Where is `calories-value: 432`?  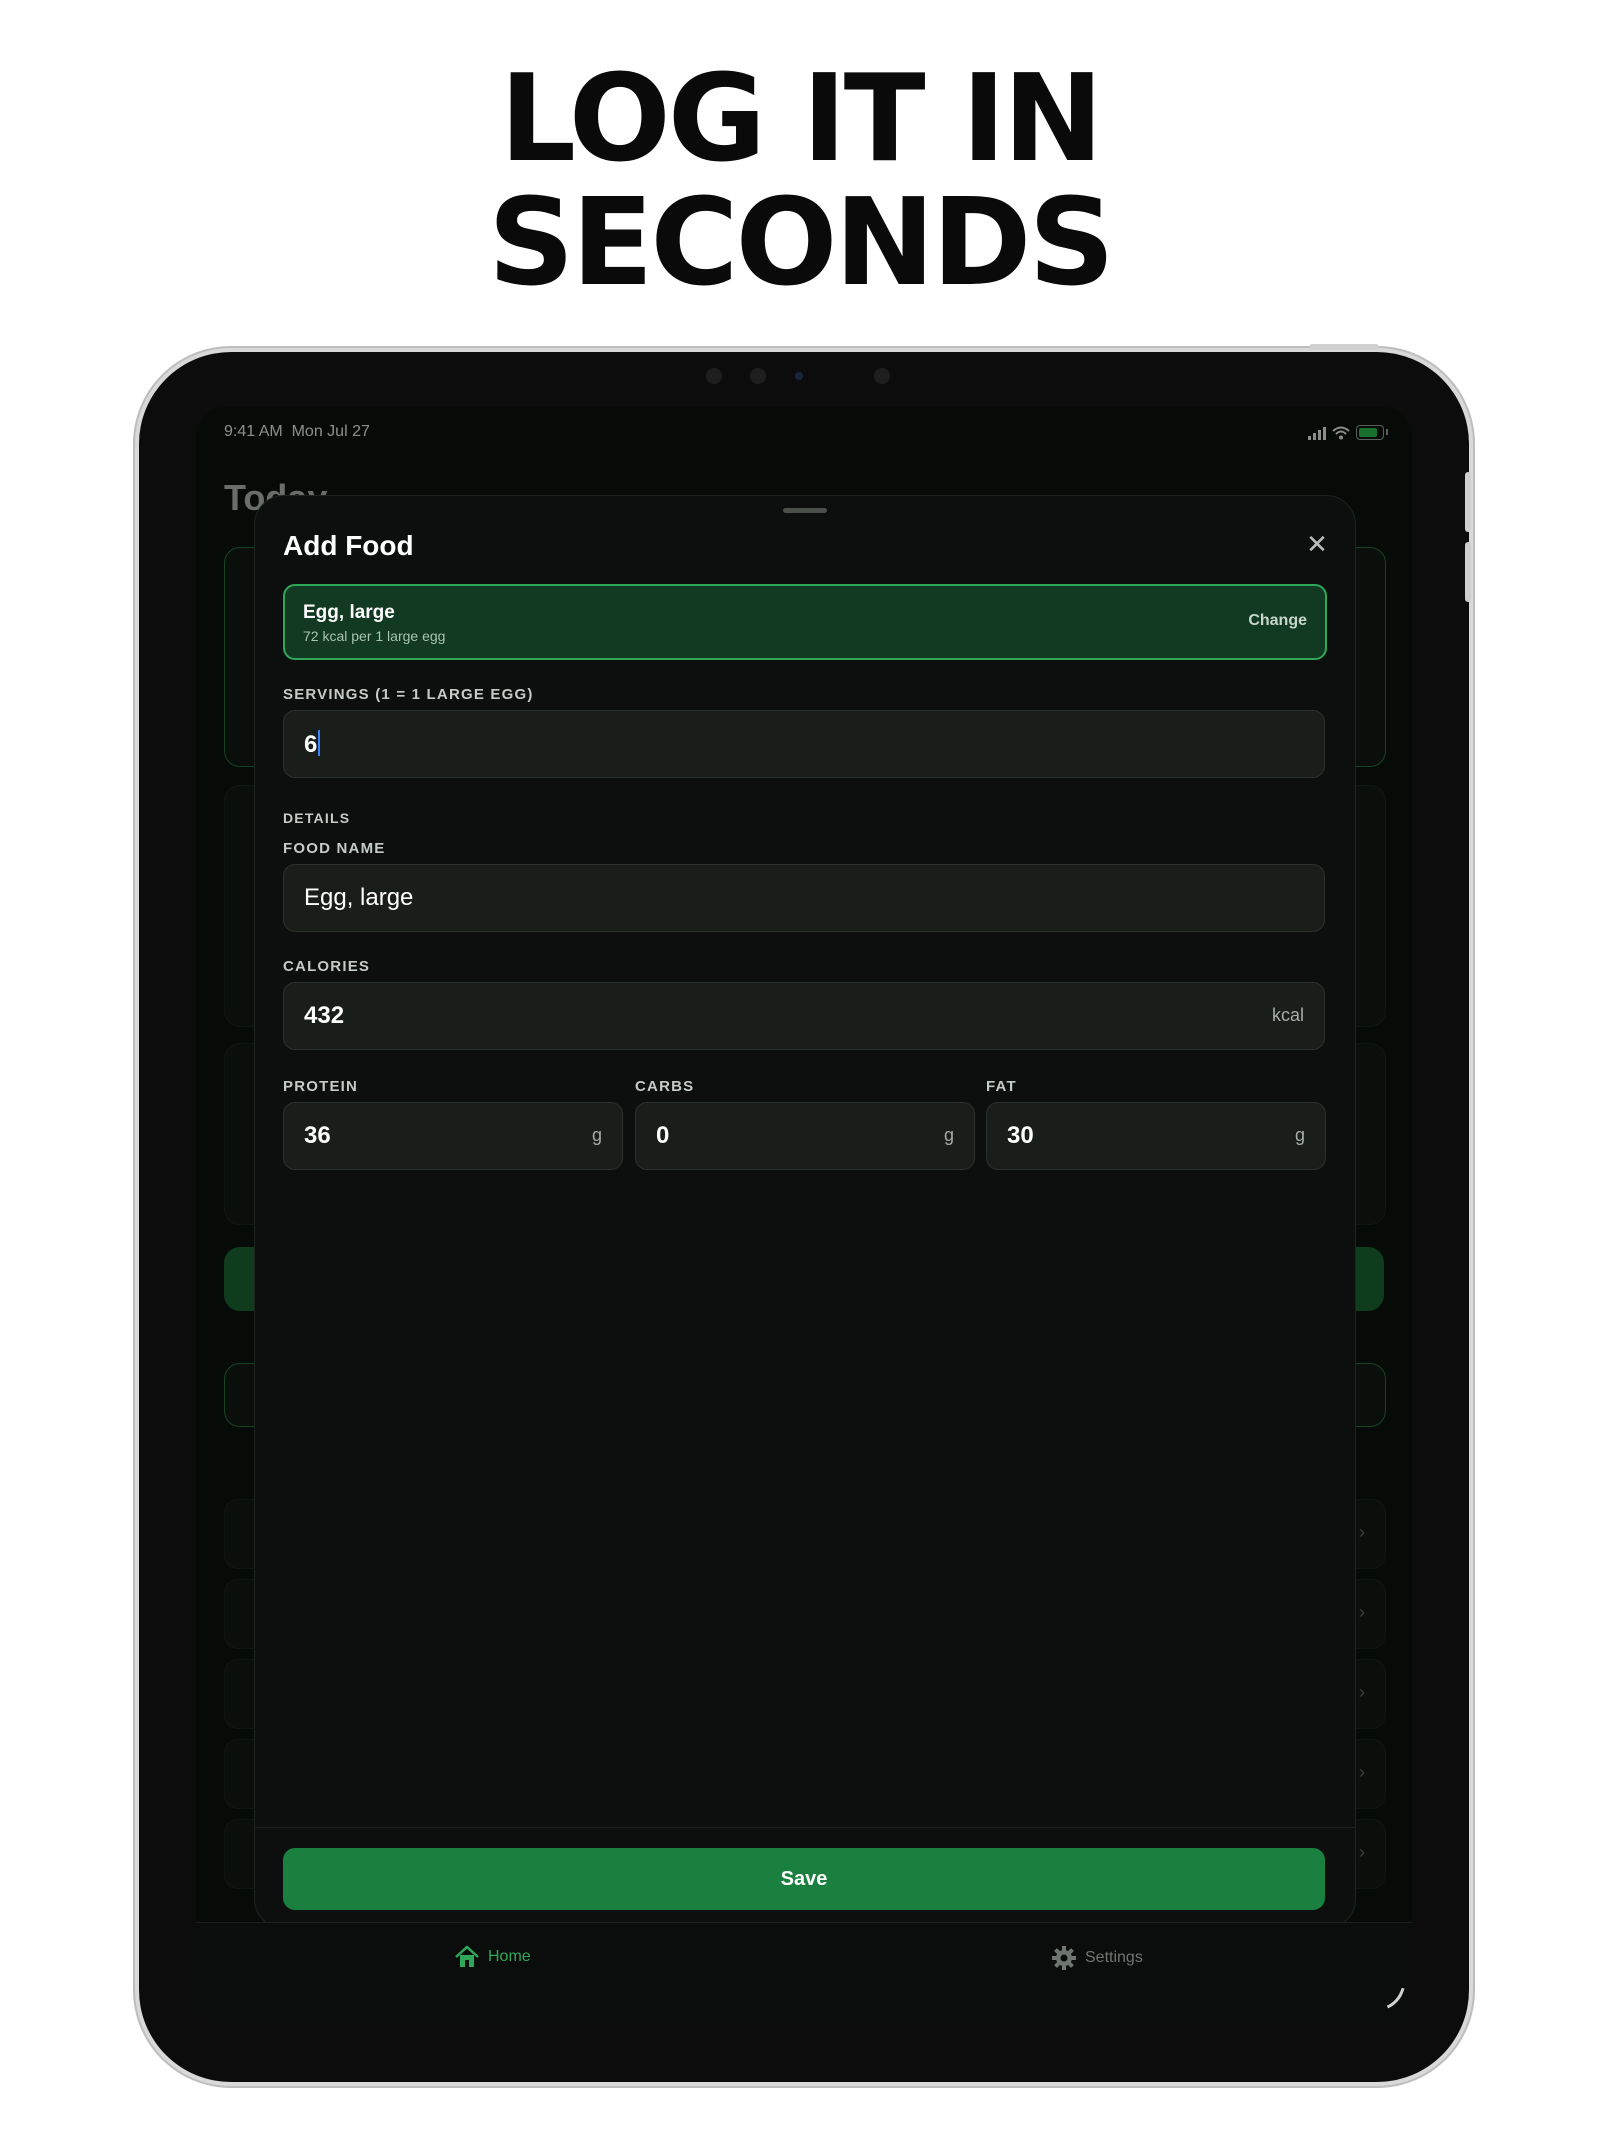
calories-value: 432 is located at coordinates (324, 1015).